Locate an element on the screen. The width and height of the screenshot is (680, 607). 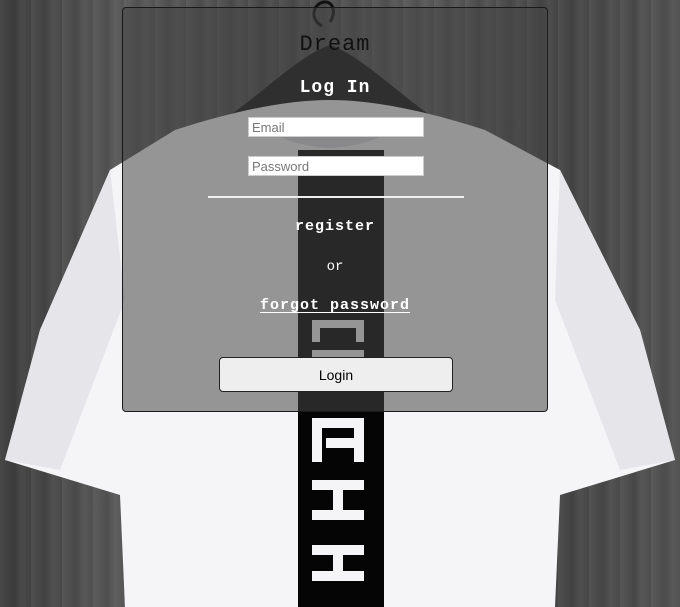
register-link: register is located at coordinates (335, 226).